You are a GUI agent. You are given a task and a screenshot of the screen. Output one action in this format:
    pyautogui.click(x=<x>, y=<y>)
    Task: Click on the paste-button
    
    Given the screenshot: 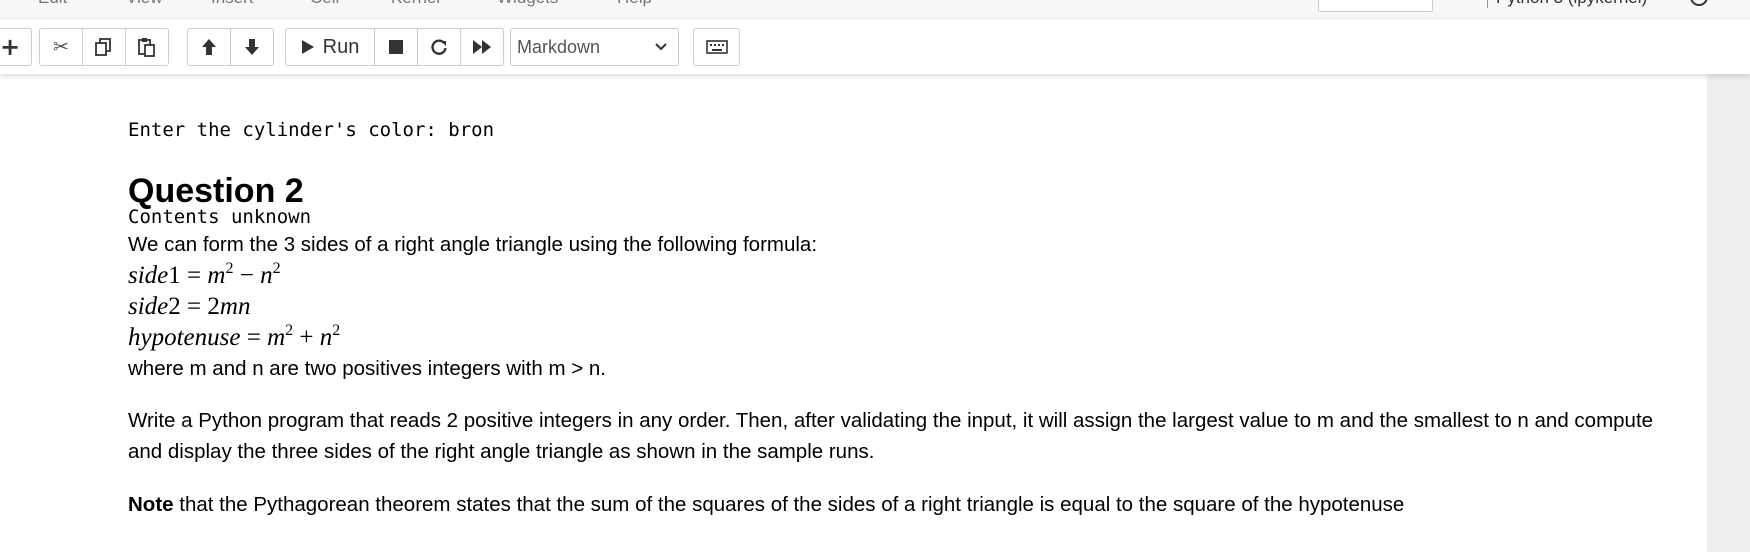 What is the action you would take?
    pyautogui.click(x=147, y=47)
    